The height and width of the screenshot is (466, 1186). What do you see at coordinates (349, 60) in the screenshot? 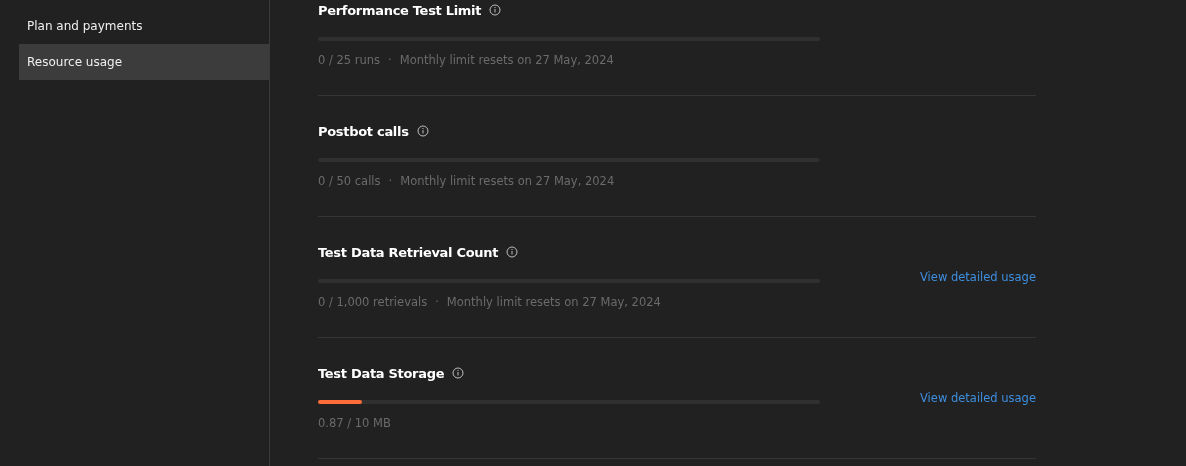
I see `usage-count: 0 / 25 runs` at bounding box center [349, 60].